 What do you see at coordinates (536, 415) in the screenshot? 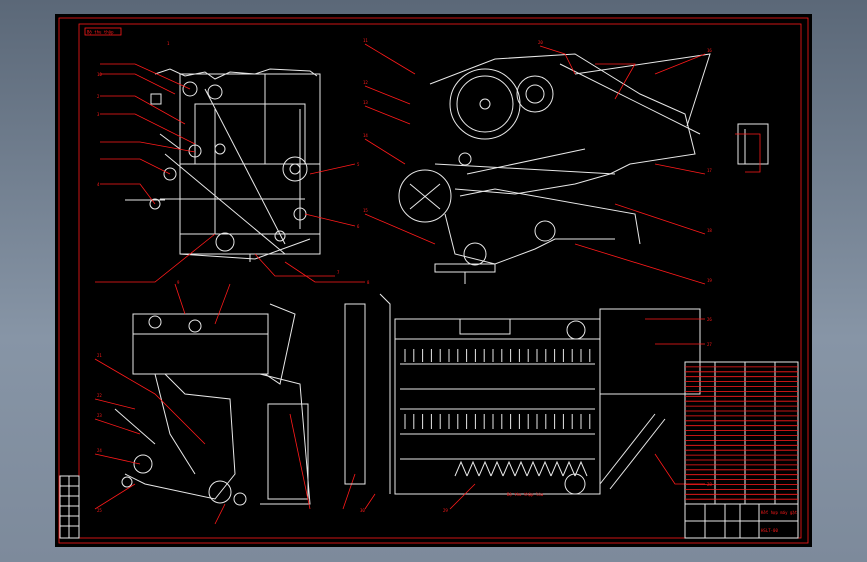
I see `bottom-right-leaders: 26 27 28 29 30 Bộ thu thập lúa` at bounding box center [536, 415].